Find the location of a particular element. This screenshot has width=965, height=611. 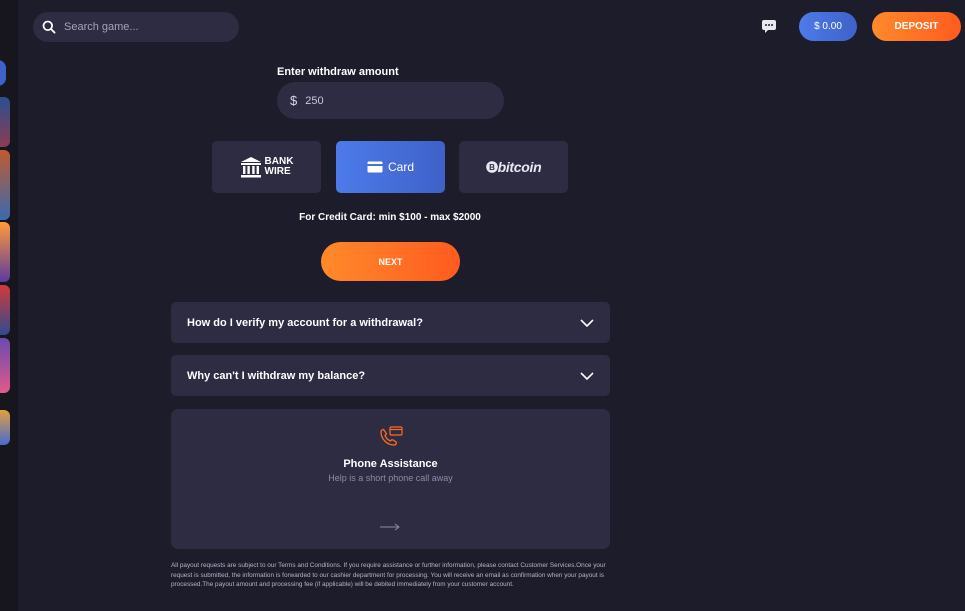

bitcoin-icon: B is located at coordinates (491, 167).